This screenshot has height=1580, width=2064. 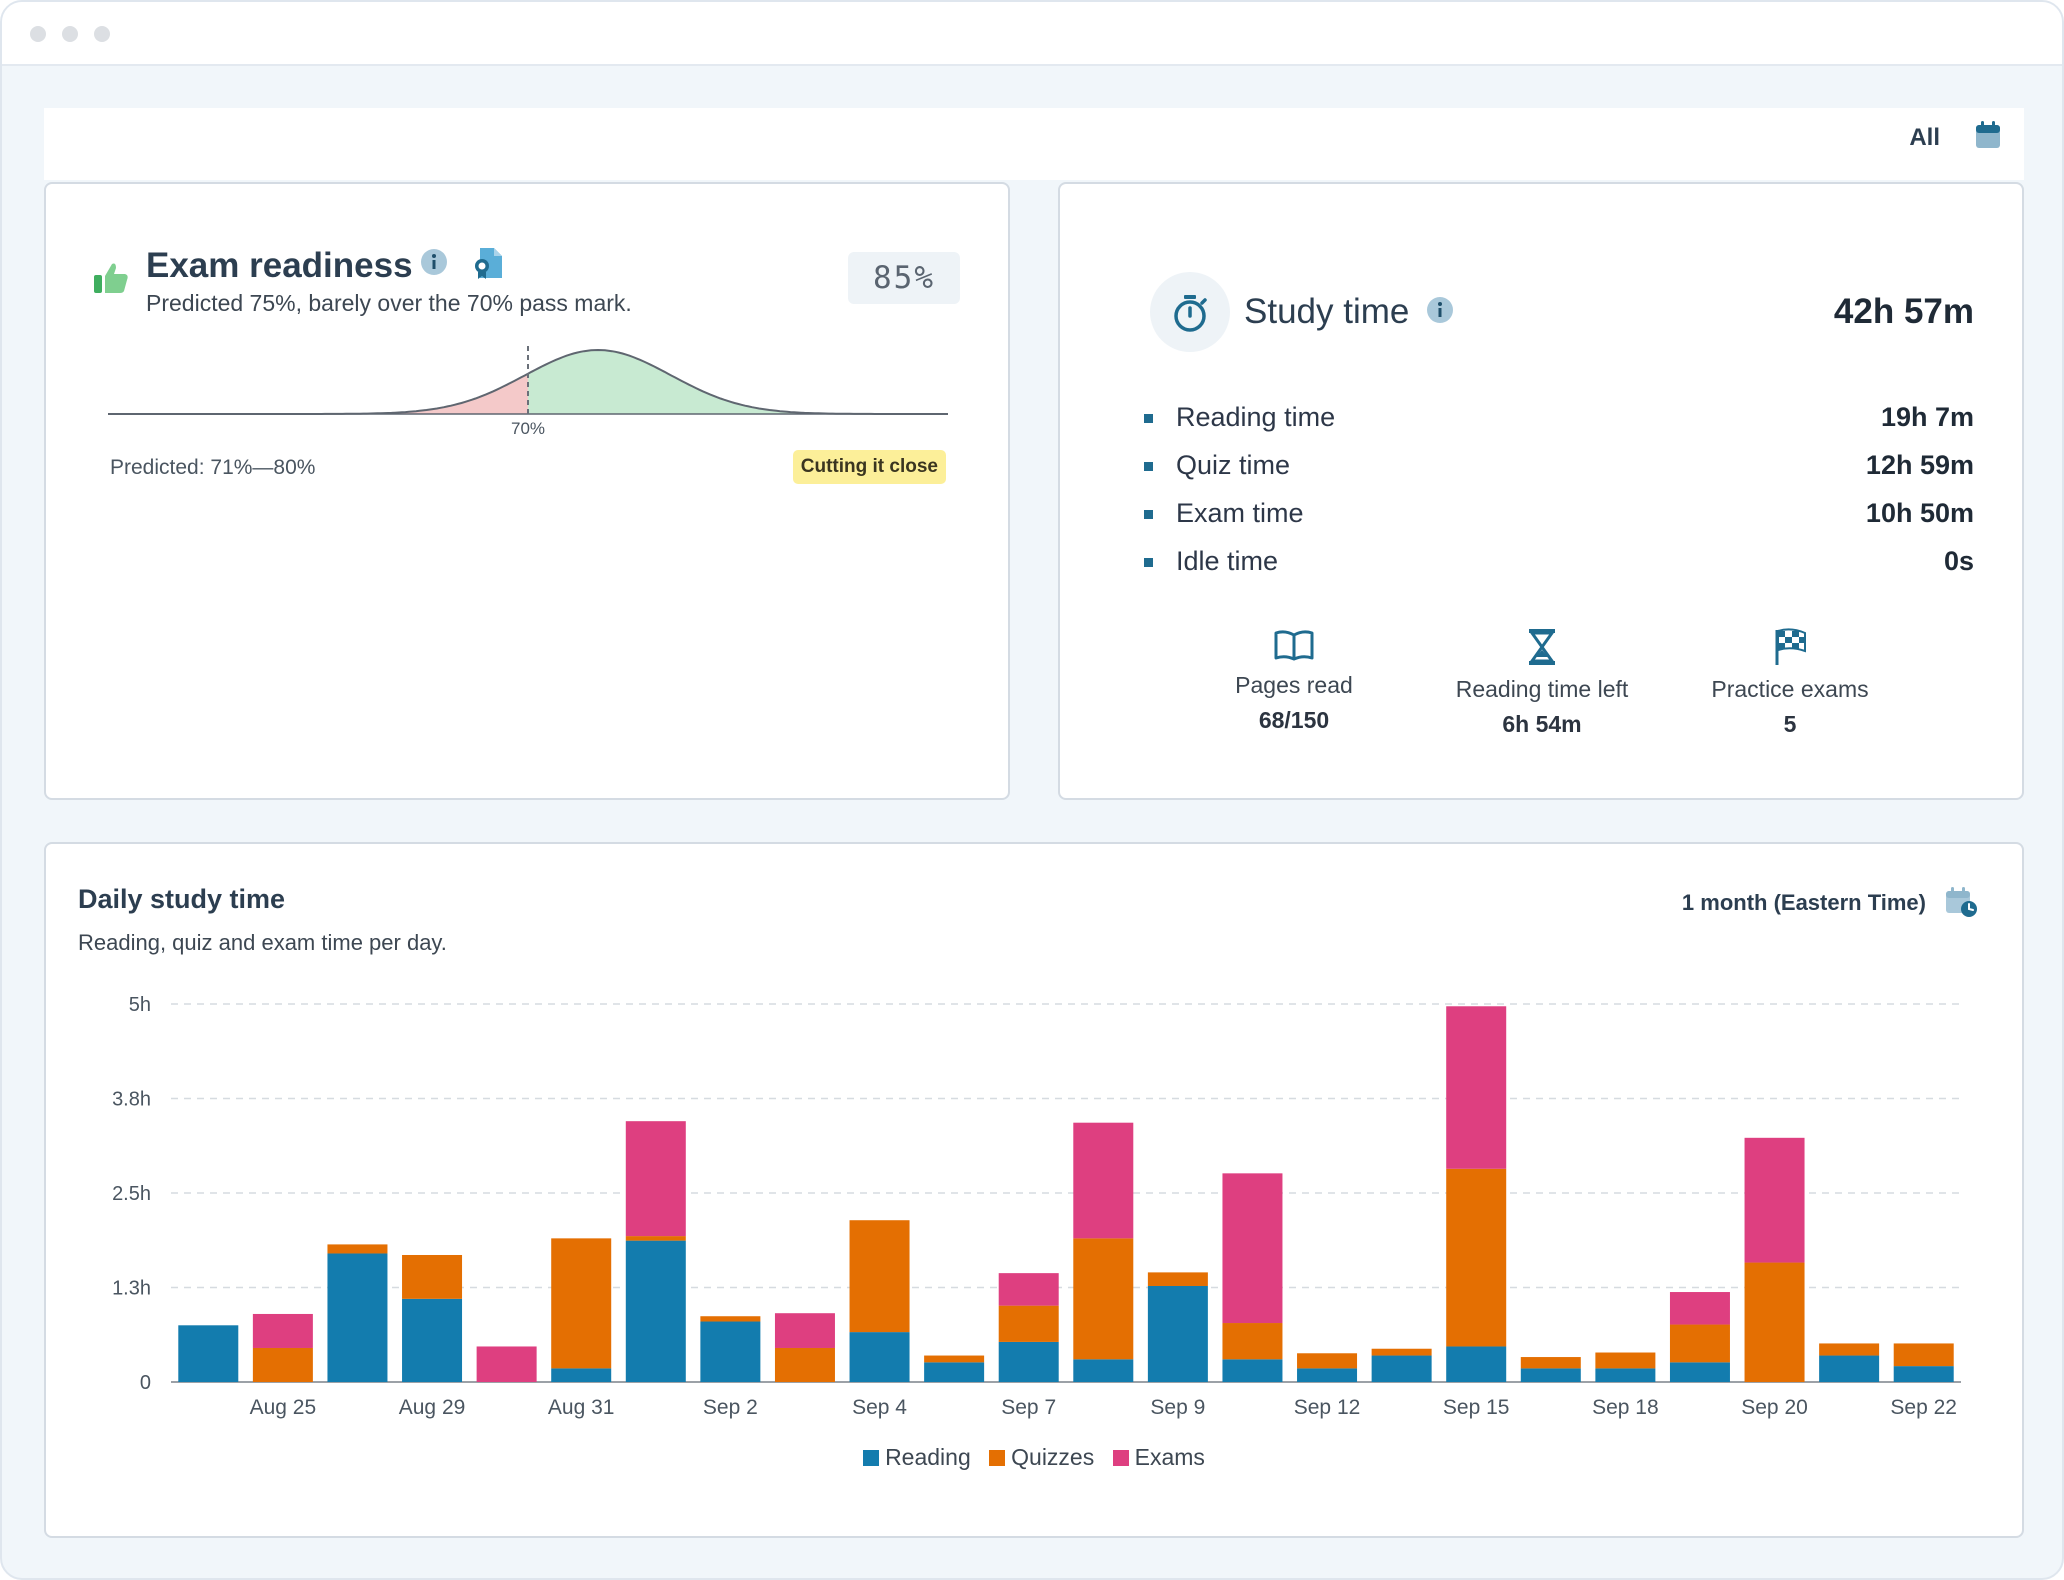 What do you see at coordinates (1028, 1407) in the screenshot?
I see `x-tick-label: Sep 7` at bounding box center [1028, 1407].